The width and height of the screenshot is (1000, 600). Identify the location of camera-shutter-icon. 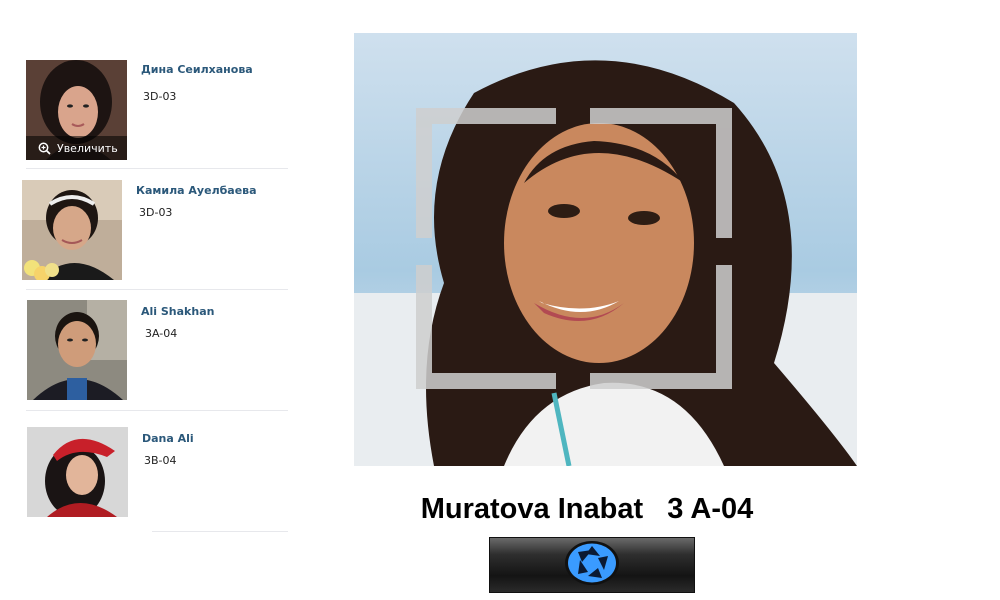
(592, 565).